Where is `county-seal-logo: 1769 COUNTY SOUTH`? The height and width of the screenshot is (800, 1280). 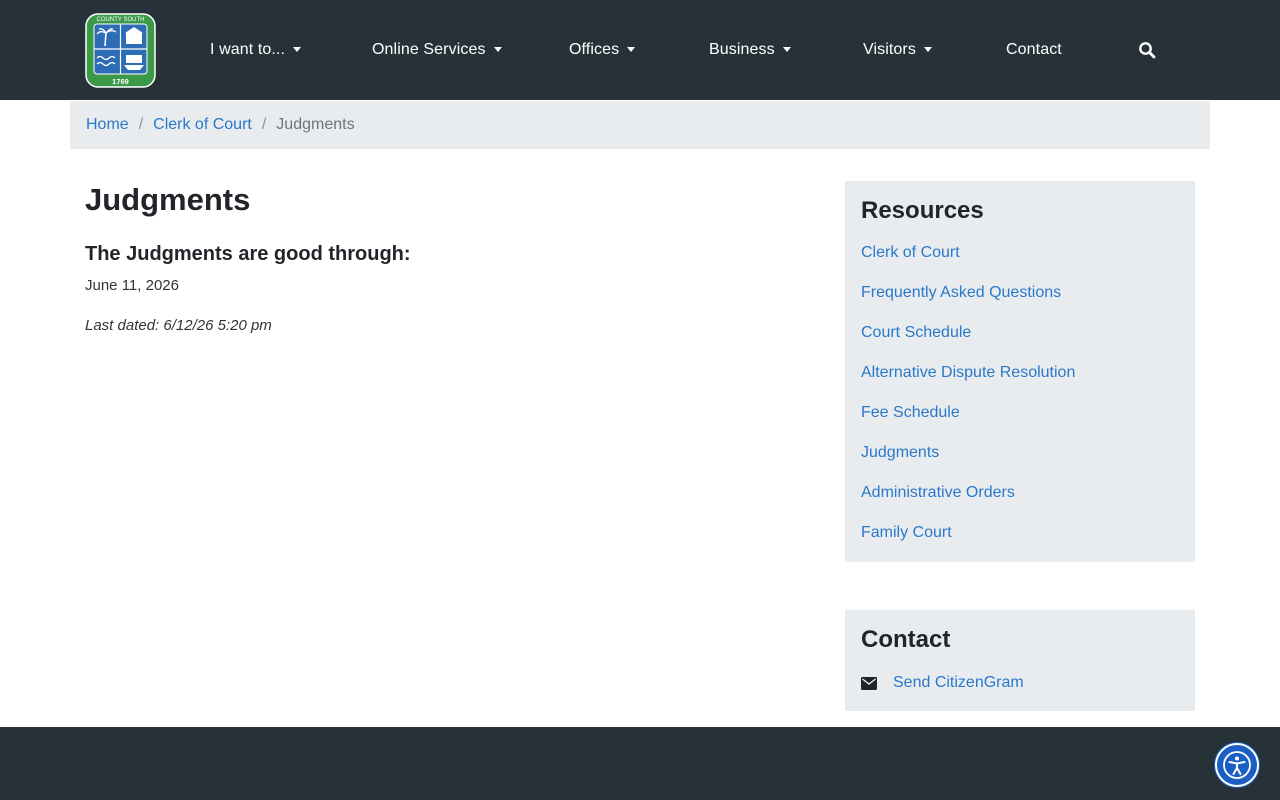 county-seal-logo: 1769 COUNTY SOUTH is located at coordinates (120, 50).